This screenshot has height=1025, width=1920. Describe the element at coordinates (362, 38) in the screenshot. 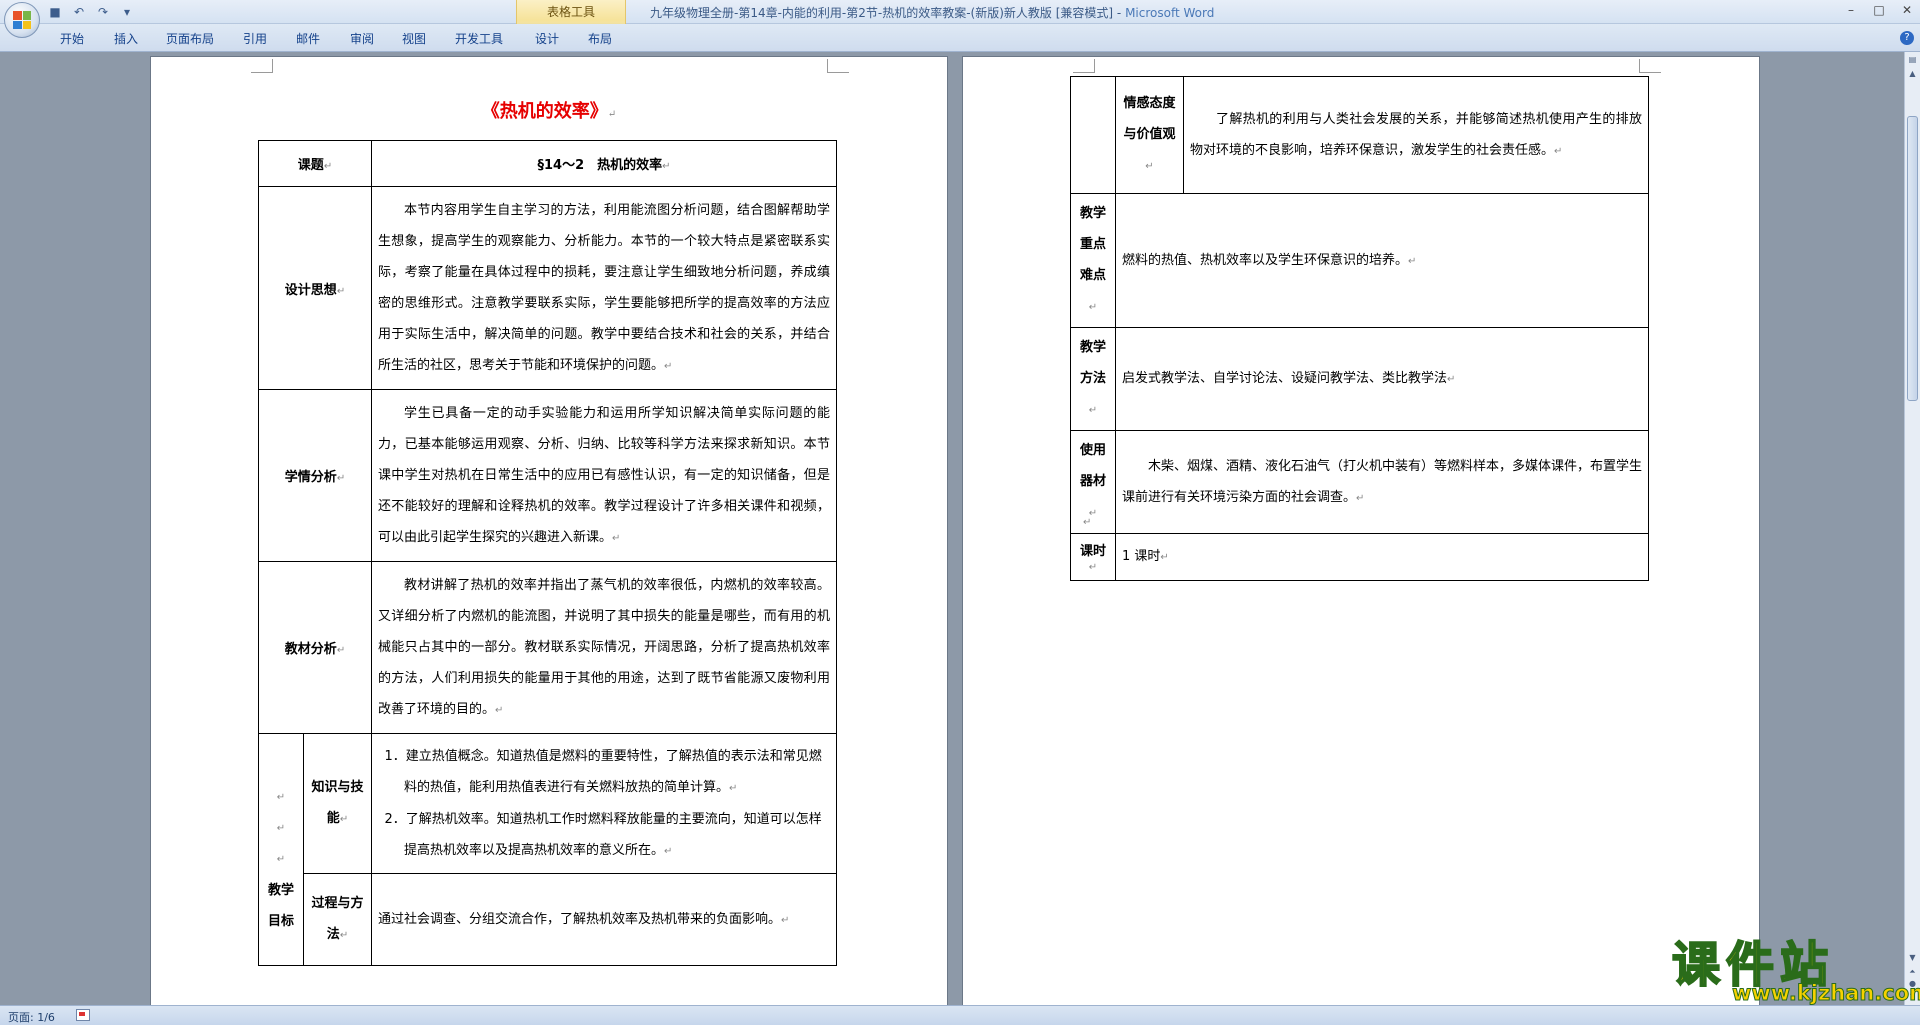

I see `tab-review: 审阅` at that location.